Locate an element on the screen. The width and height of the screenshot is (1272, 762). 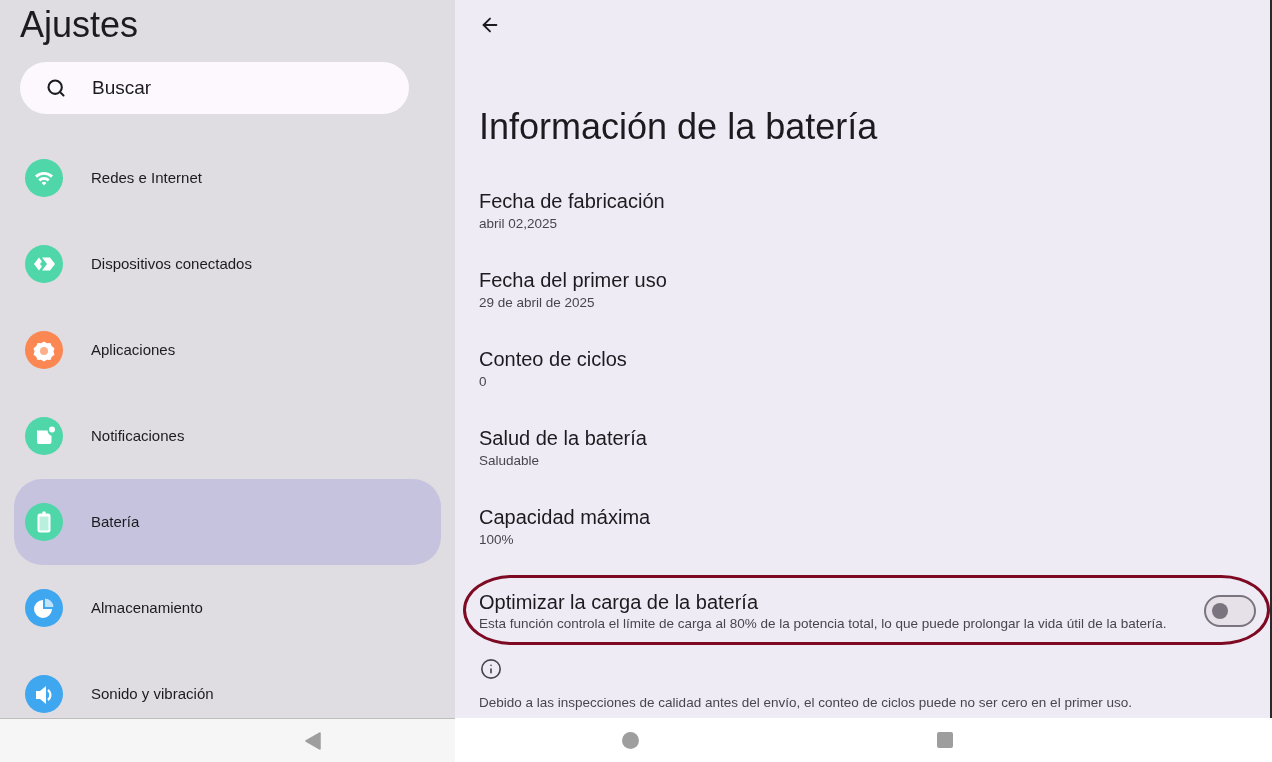
sidebar-item-label: Sonido y vibración is located at coordinates (152, 693).